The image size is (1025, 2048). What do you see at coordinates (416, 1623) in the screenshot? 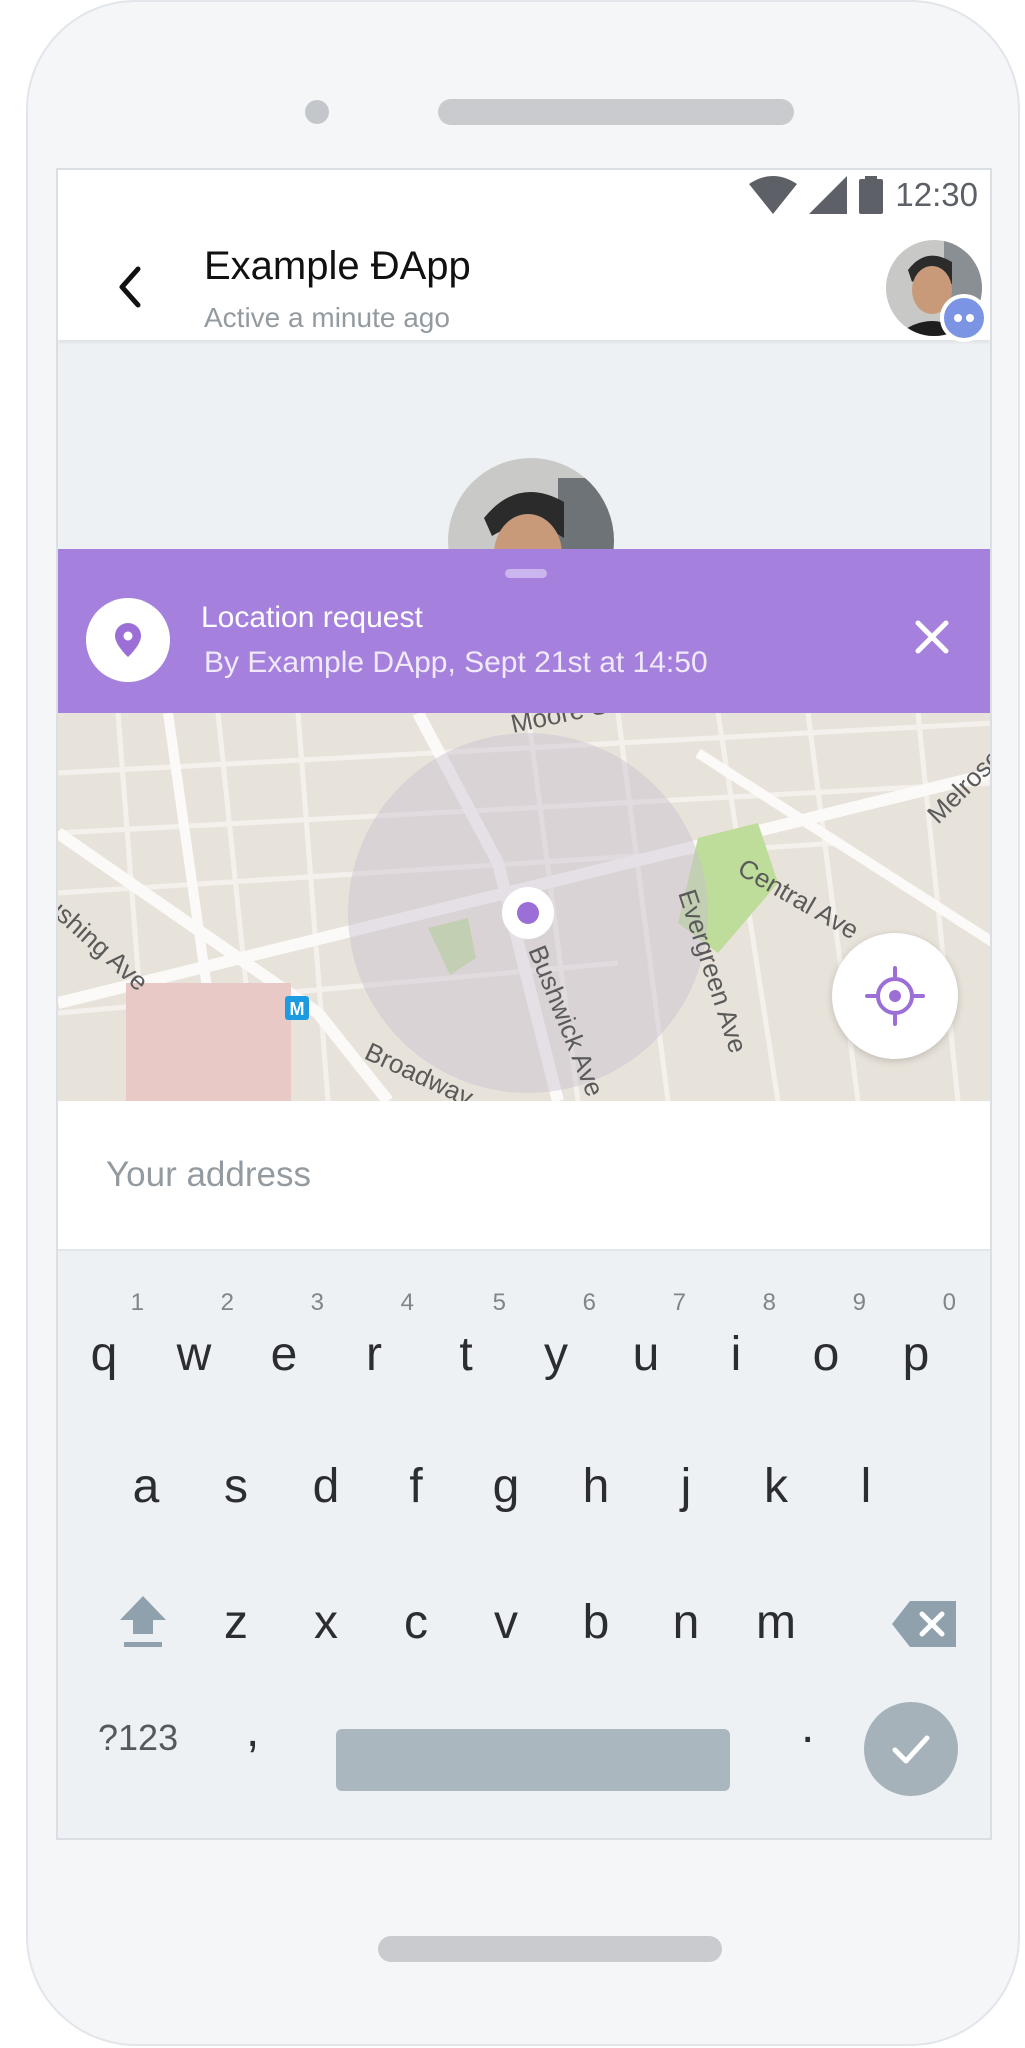
I see `key-c: c` at bounding box center [416, 1623].